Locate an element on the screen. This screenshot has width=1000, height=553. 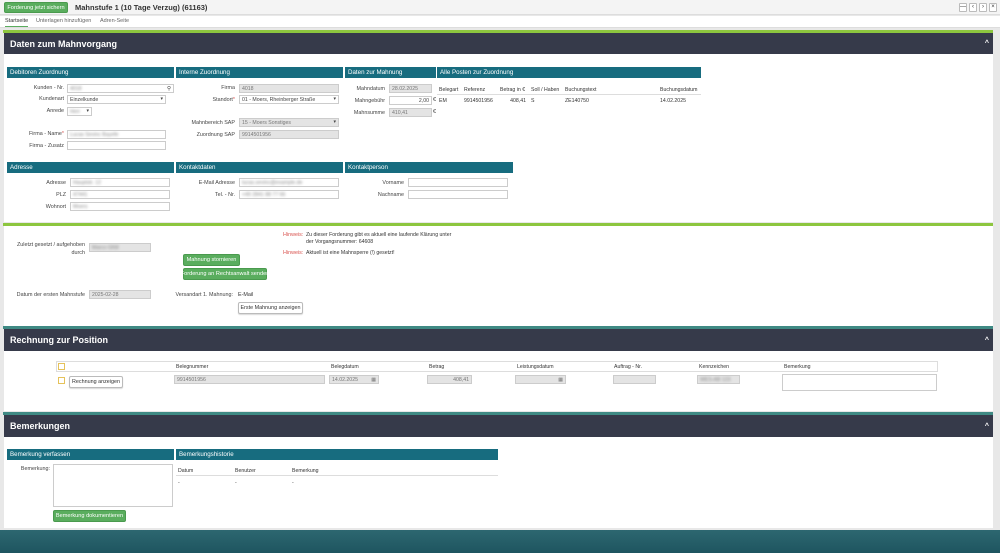
intern-header: Interne Zuordnung is located at coordinates (259, 72).